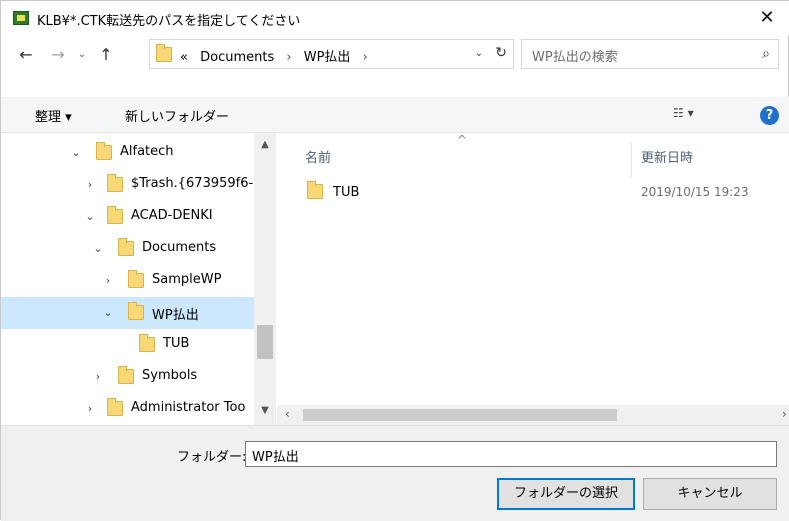  I want to click on file-date-modified: 2019/10/15 19:23, so click(695, 192).